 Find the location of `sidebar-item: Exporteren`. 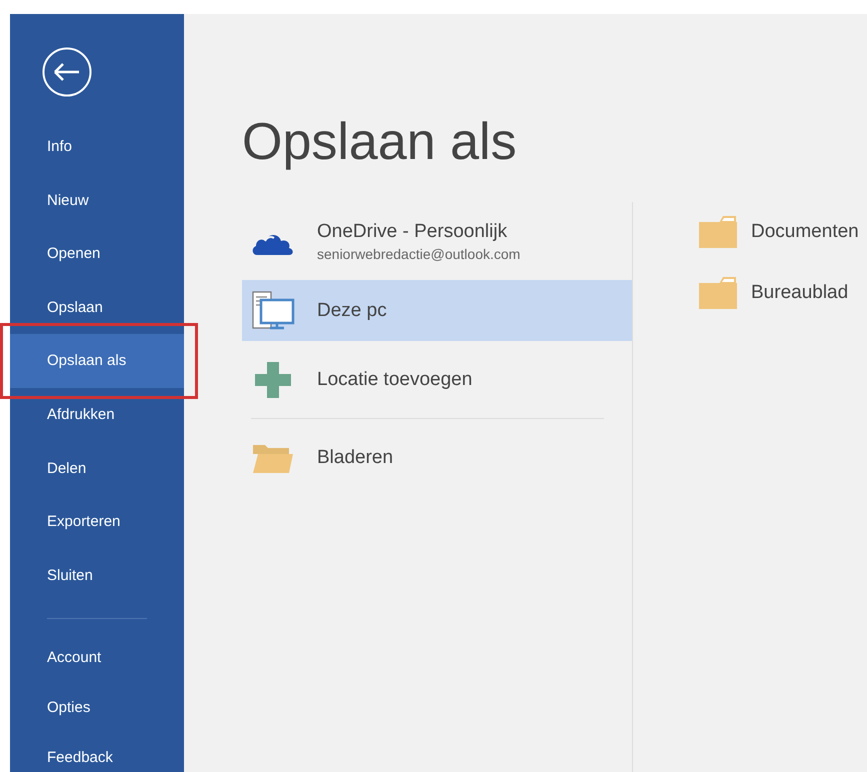

sidebar-item: Exporteren is located at coordinates (97, 522).